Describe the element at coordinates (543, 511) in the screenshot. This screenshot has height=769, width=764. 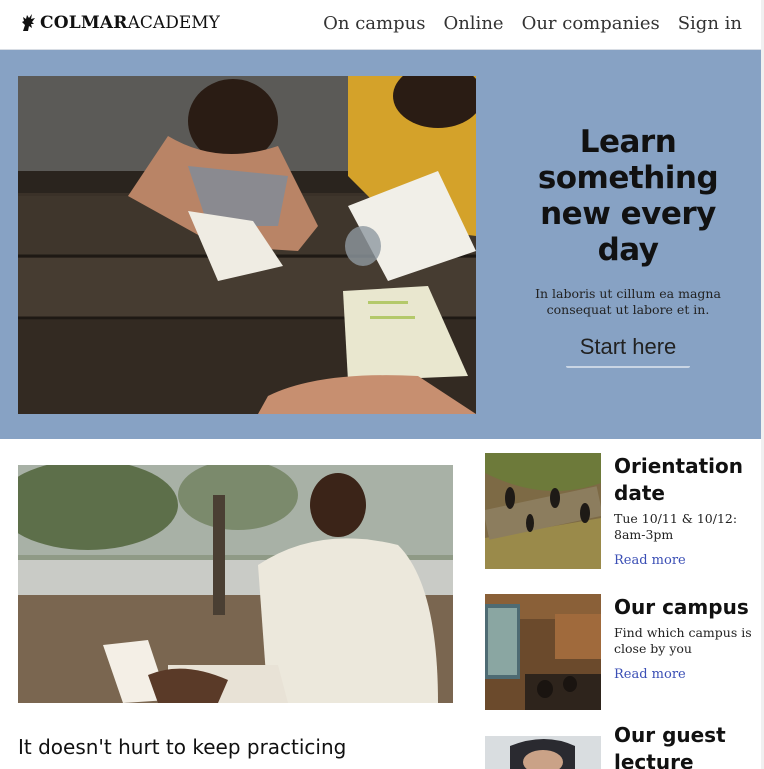
I see `card-image-orientation` at that location.